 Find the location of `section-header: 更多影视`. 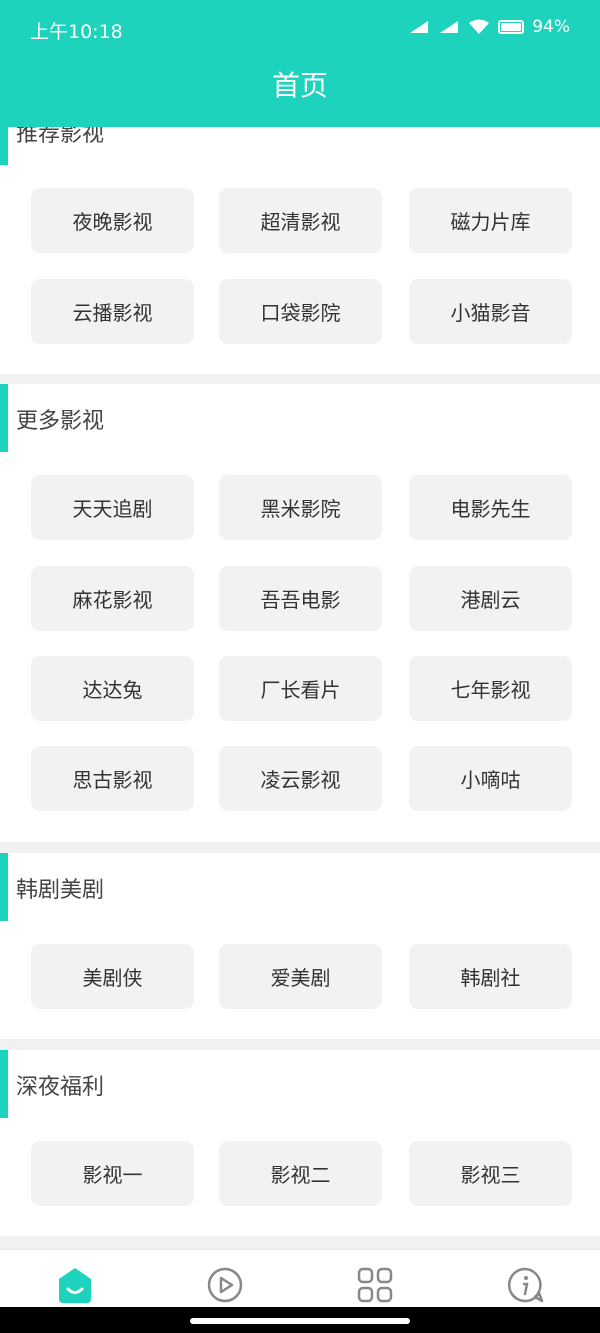

section-header: 更多影视 is located at coordinates (300, 418).